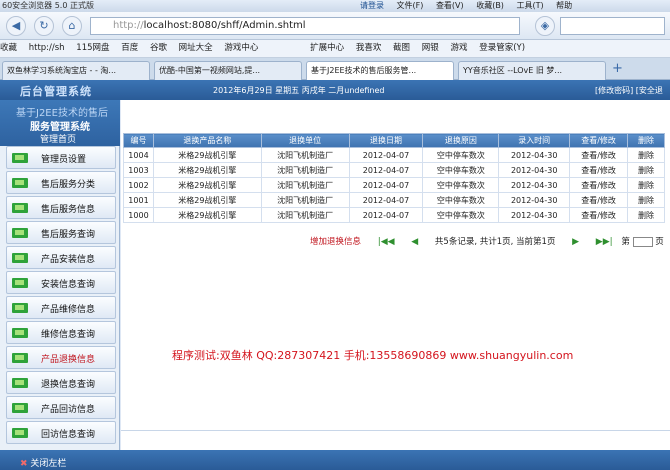  What do you see at coordinates (327, 48) in the screenshot?
I see `bookmark-item: 扩展中心` at bounding box center [327, 48].